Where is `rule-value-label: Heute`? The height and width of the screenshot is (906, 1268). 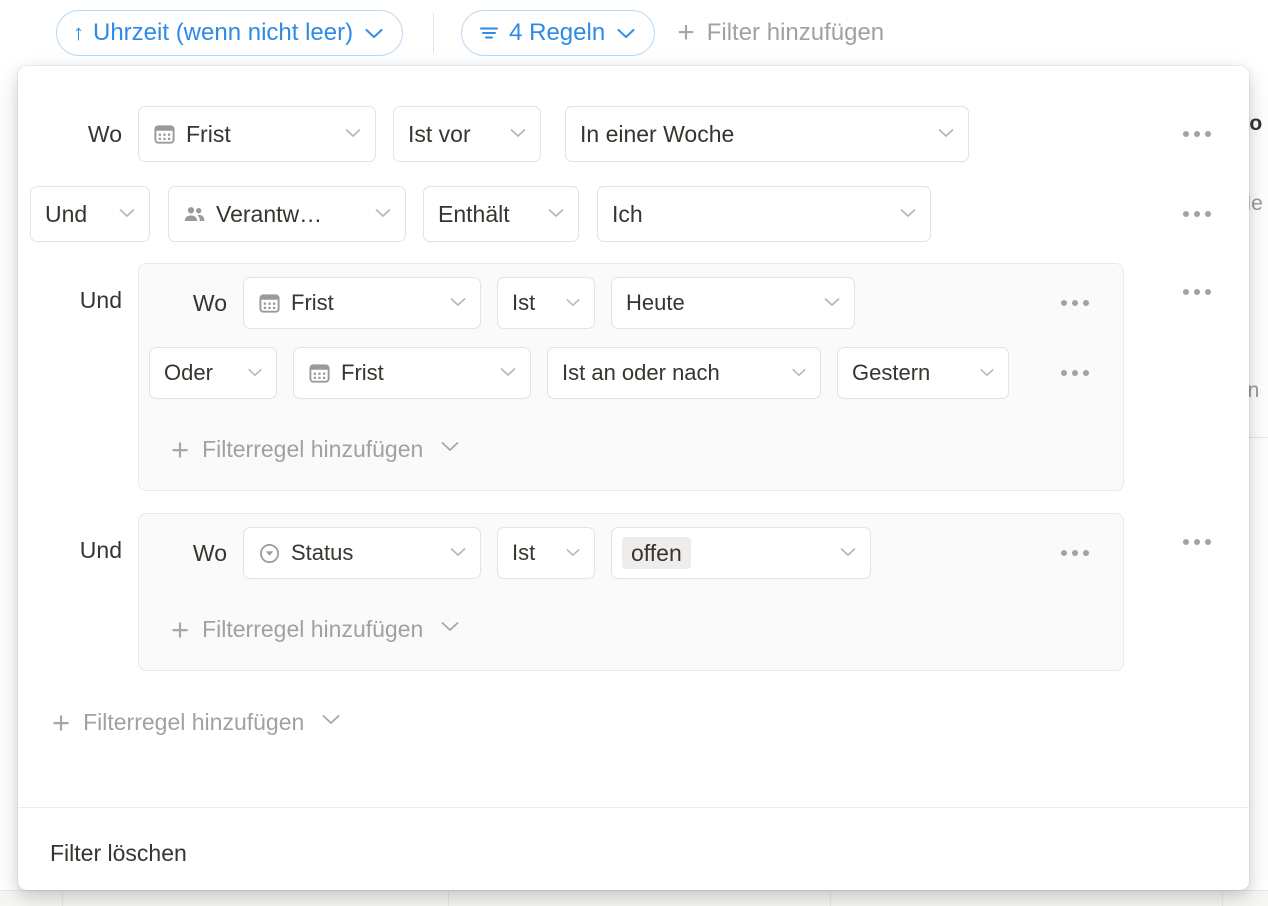 rule-value-label: Heute is located at coordinates (655, 302).